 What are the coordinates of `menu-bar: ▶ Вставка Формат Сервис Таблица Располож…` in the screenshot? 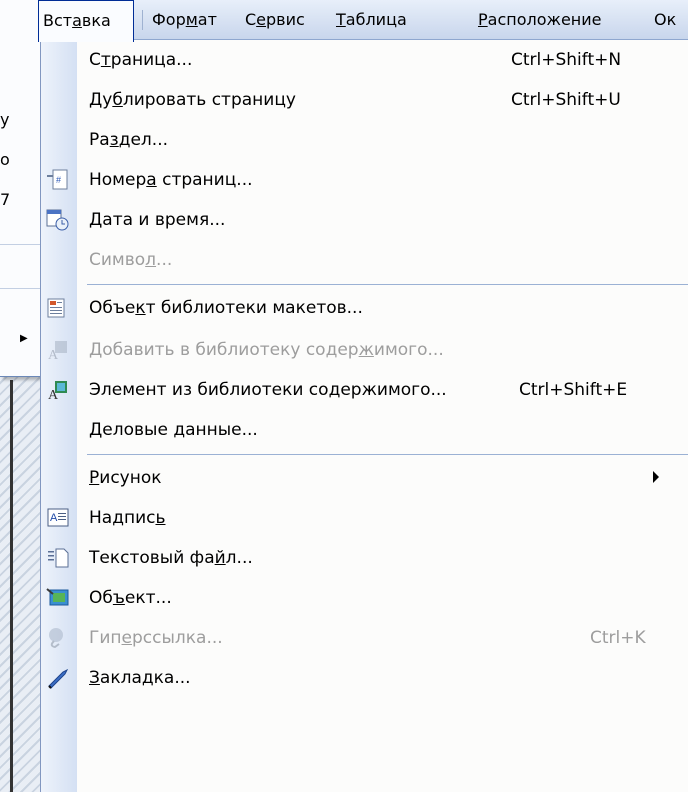 It's located at (344, 21).